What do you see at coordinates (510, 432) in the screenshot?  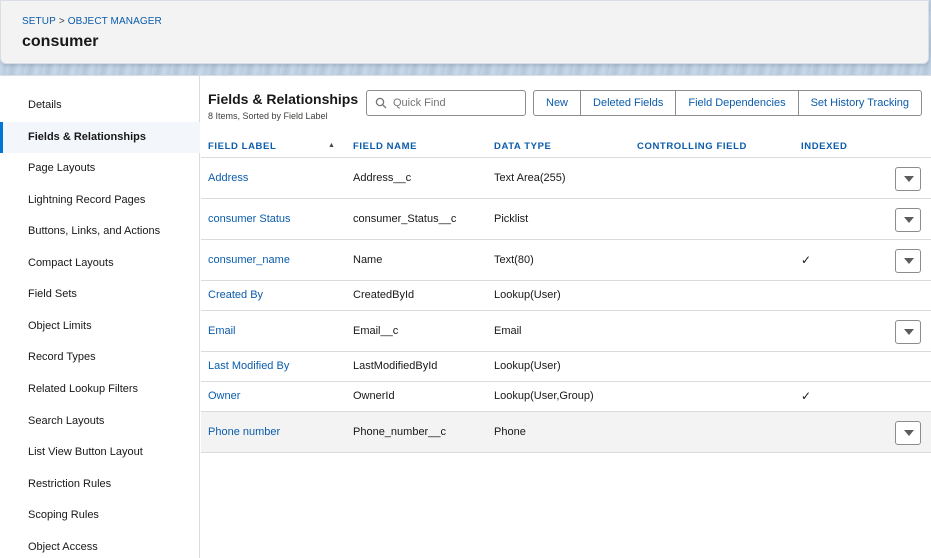 I see `data-type-cell: Phone` at bounding box center [510, 432].